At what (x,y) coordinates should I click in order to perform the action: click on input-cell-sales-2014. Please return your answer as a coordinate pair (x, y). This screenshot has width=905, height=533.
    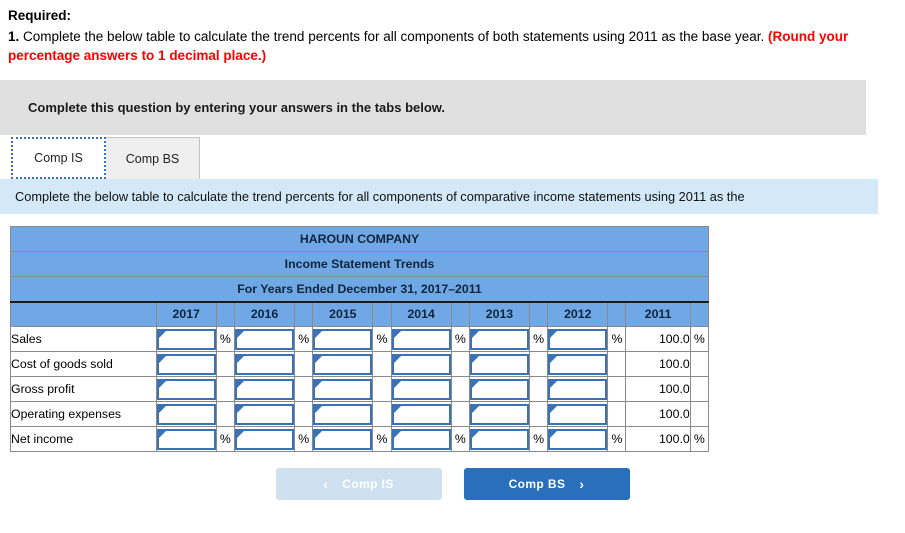
    Looking at the image, I should click on (421, 339).